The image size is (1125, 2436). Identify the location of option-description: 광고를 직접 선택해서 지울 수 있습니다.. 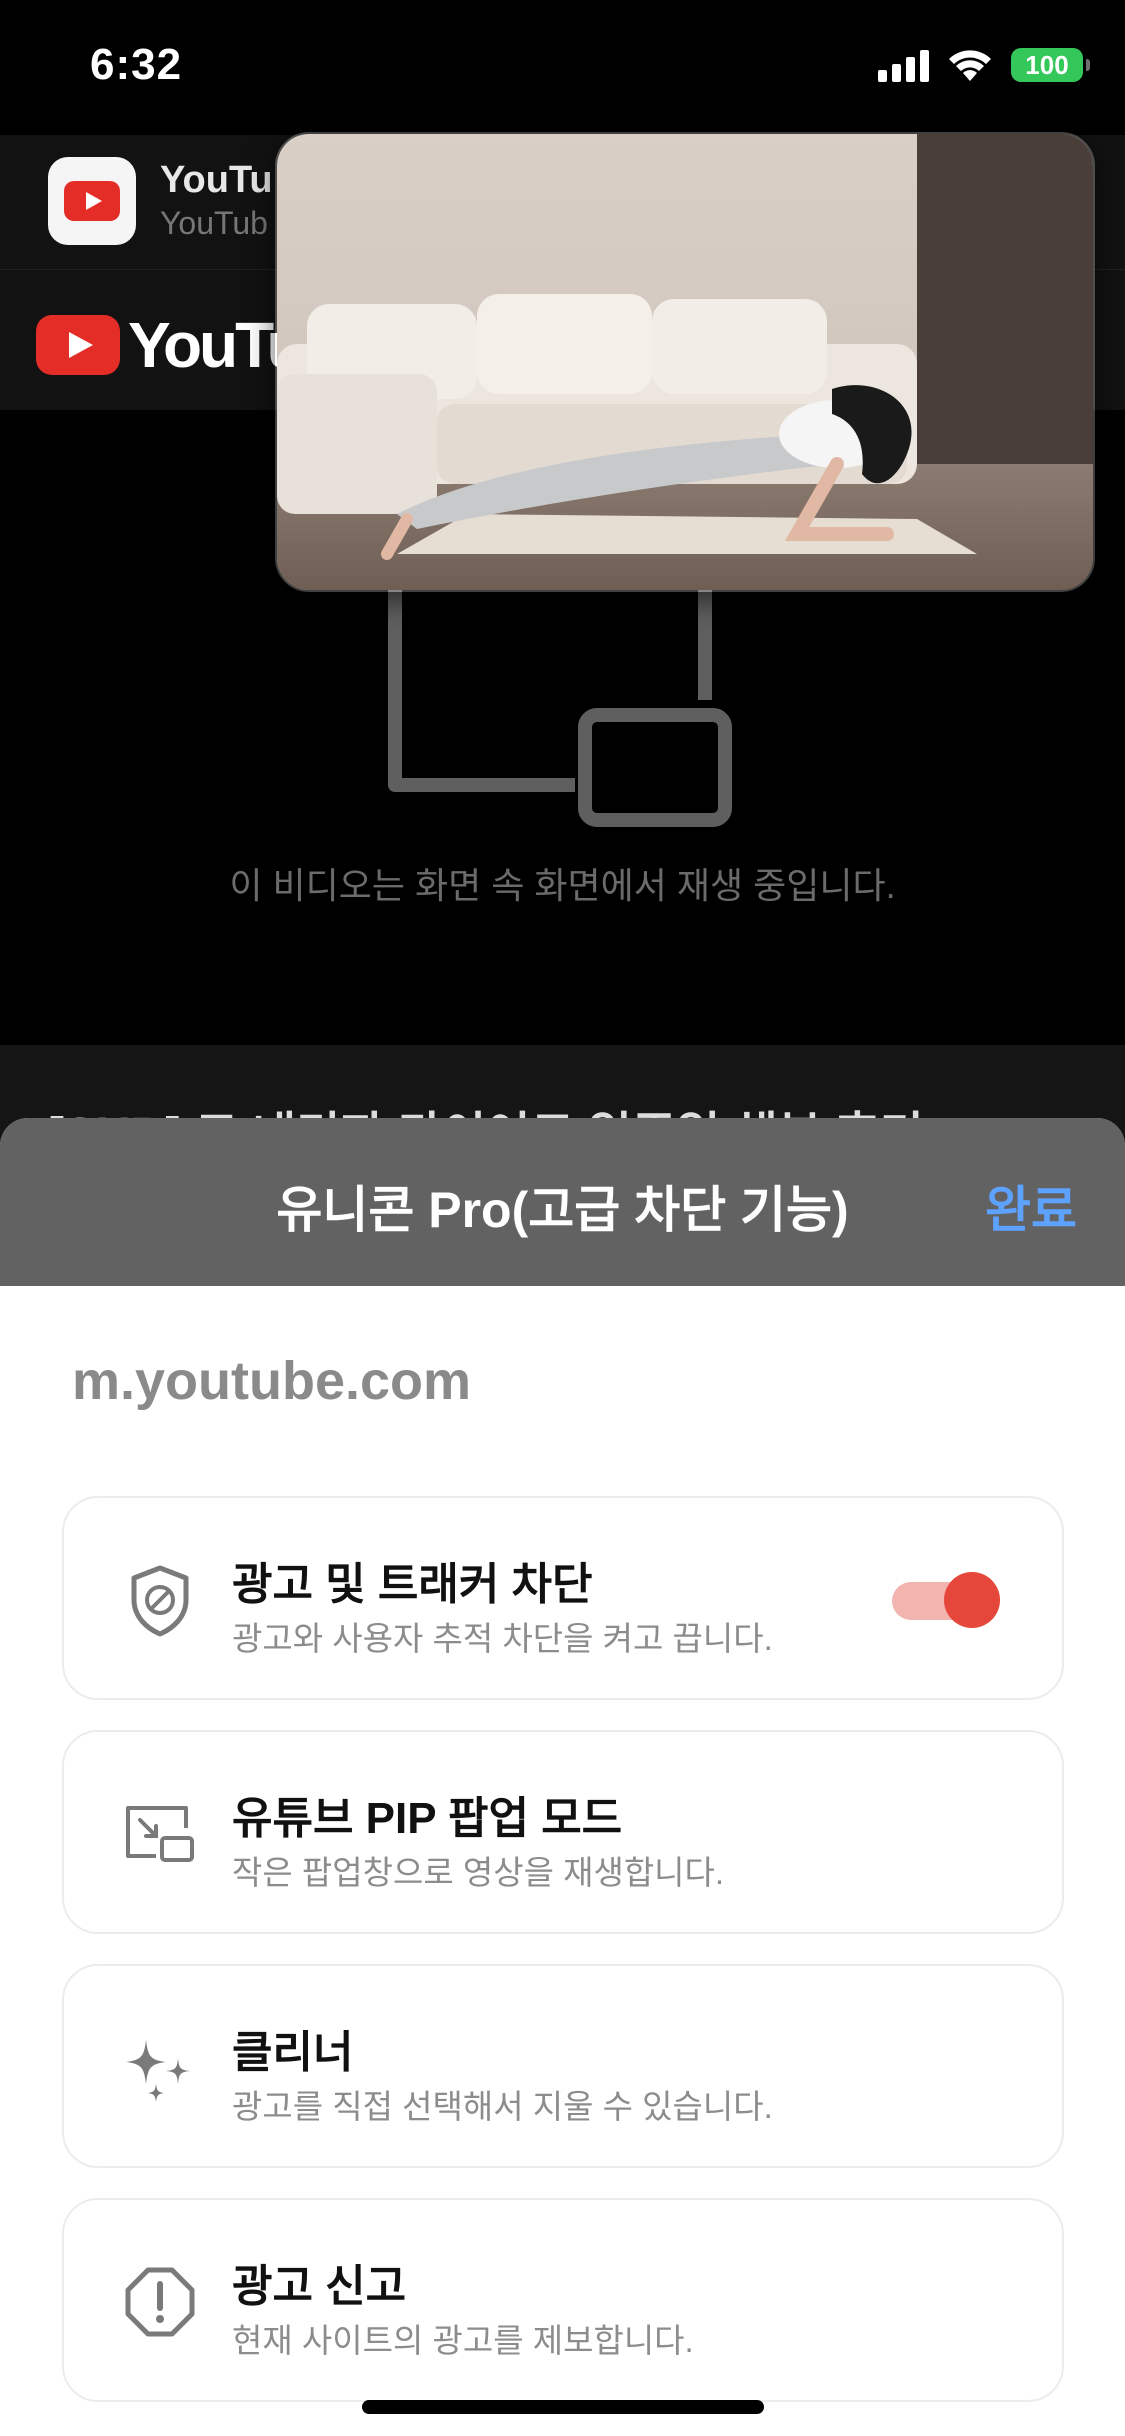
(502, 2106).